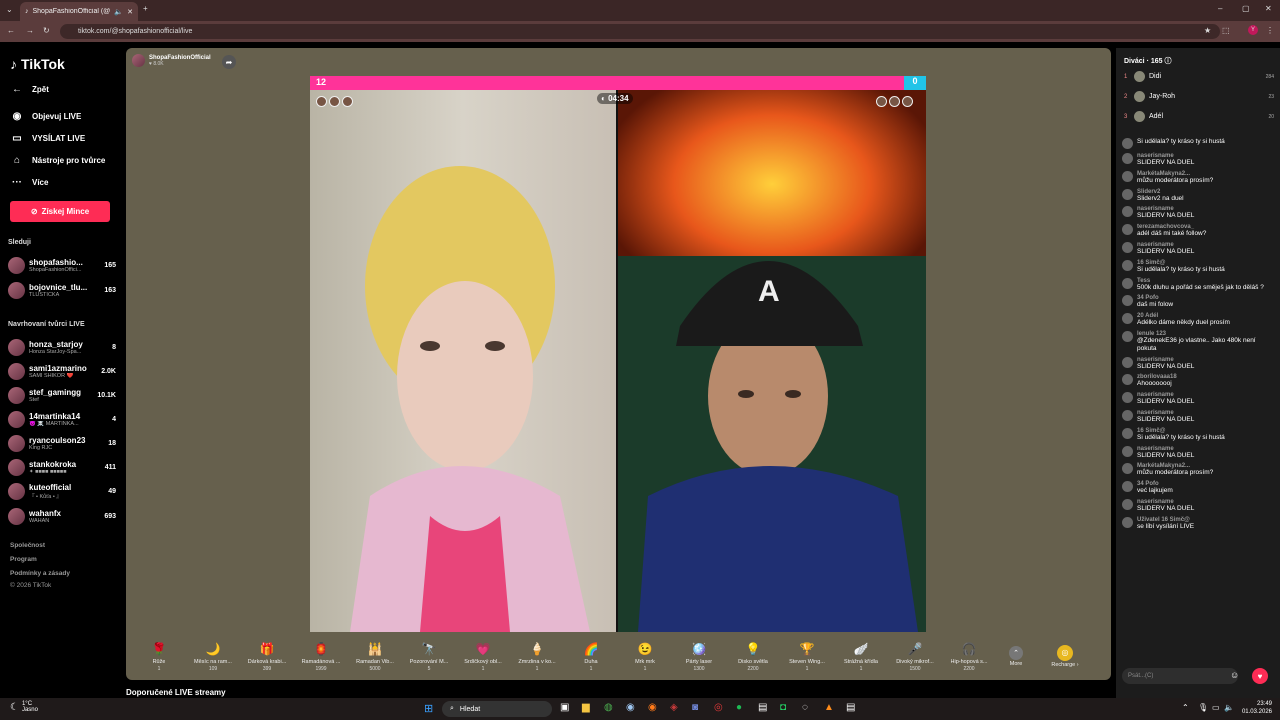  Describe the element at coordinates (24, 707) in the screenshot. I see `weather-widget: ☾ 1°C Jasno` at that location.